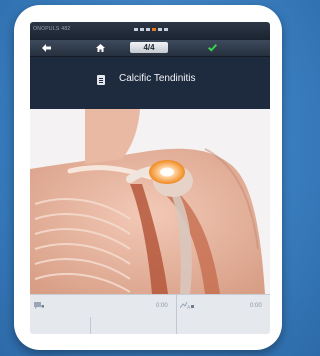  Describe the element at coordinates (150, 314) in the screenshot. I see `media-controls: 0:00 A 0:00` at that location.